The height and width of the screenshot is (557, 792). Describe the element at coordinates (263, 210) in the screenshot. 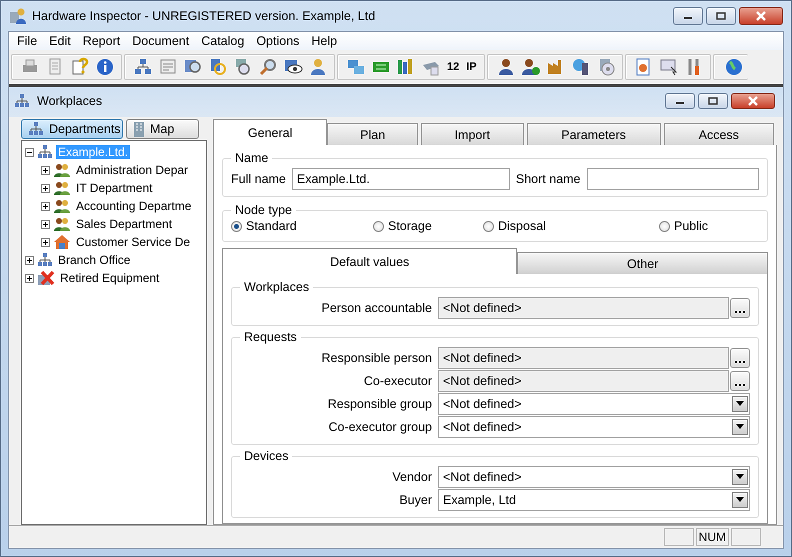

I see `group-title: Node type` at that location.